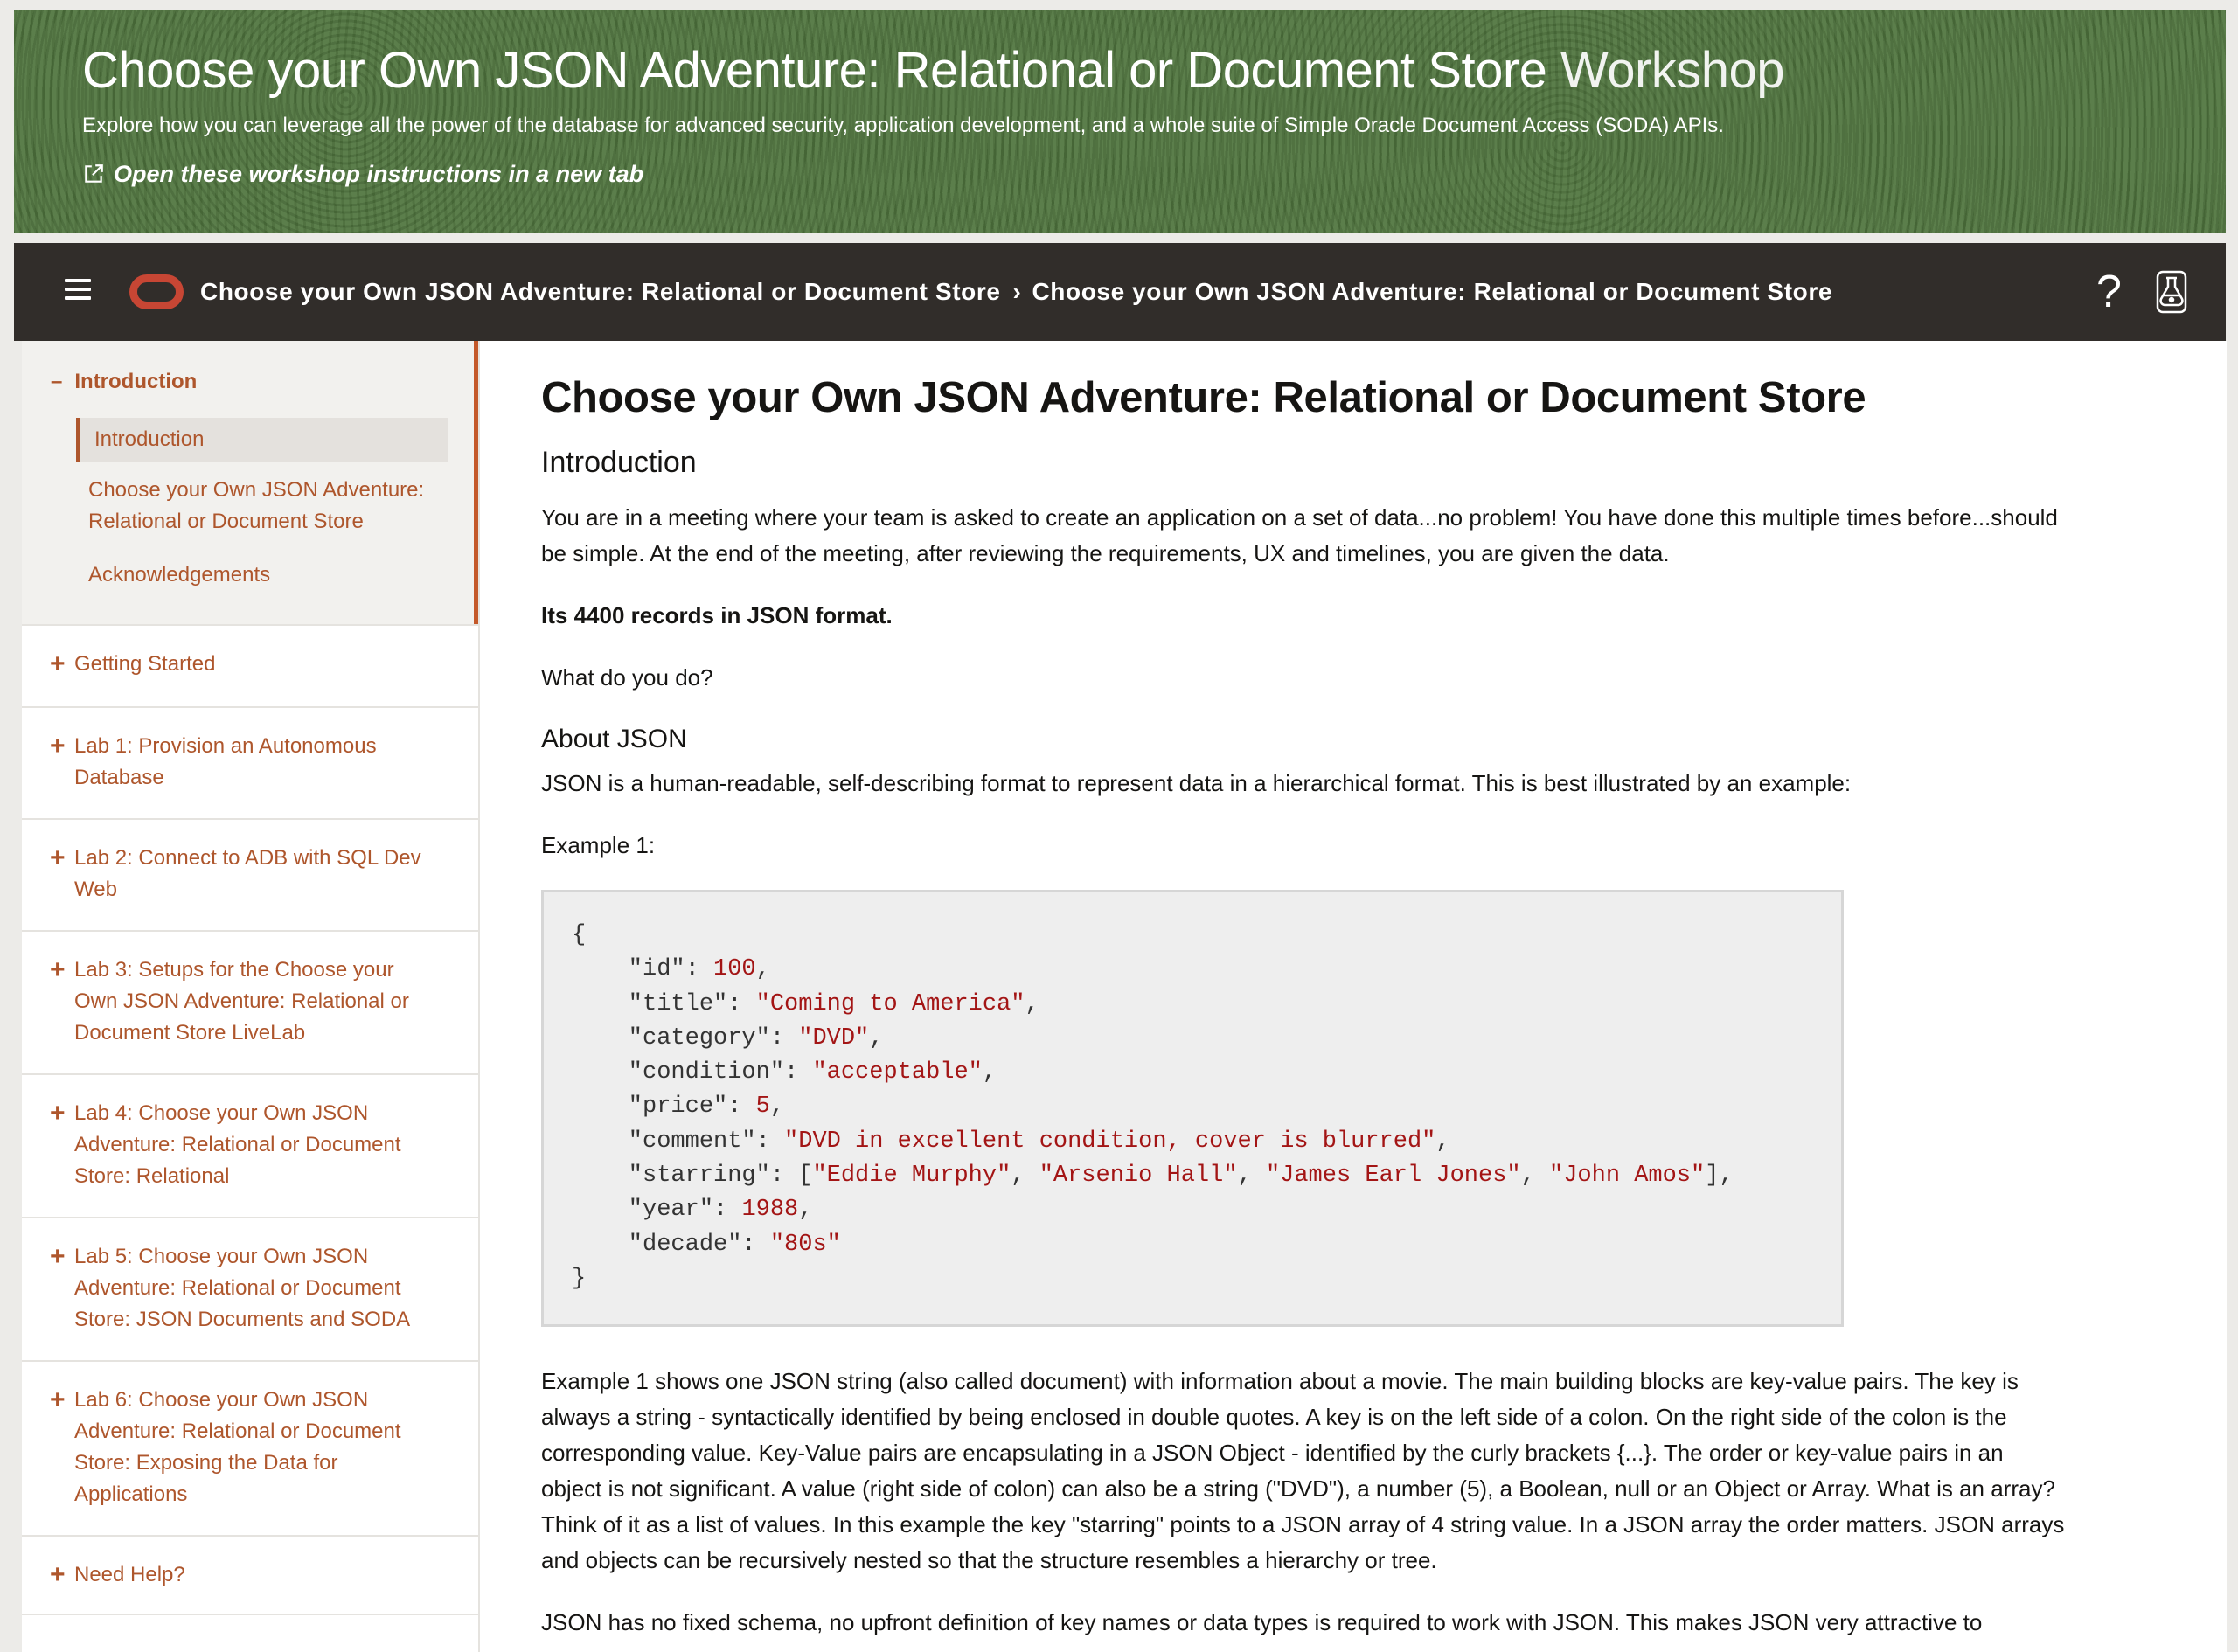  What do you see at coordinates (226, 746) in the screenshot?
I see `sidebar-item-label: Lab 1: Provision an Autonomous` at bounding box center [226, 746].